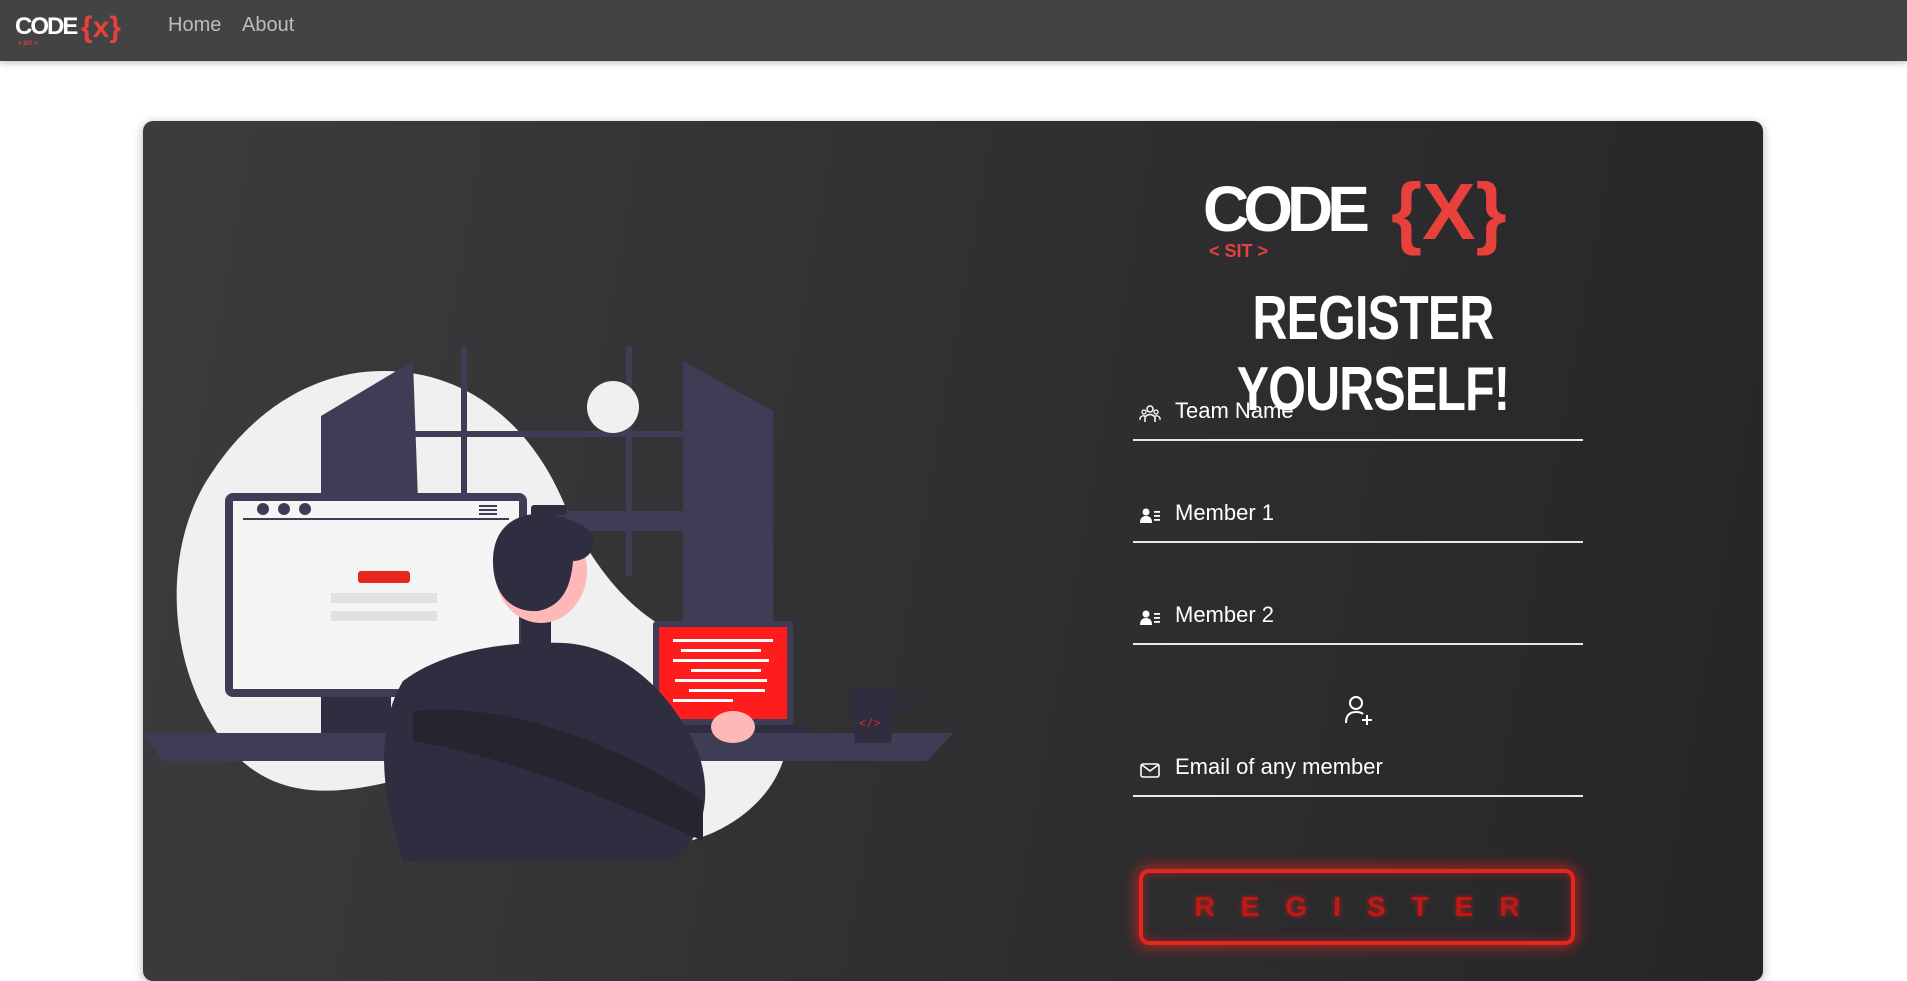 This screenshot has height=981, width=1907. What do you see at coordinates (101, 27) in the screenshot?
I see `svg-text: {x}` at bounding box center [101, 27].